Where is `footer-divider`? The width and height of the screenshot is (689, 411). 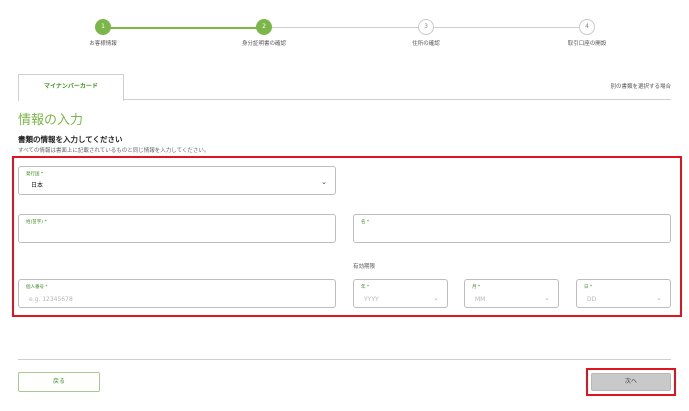
footer-divider is located at coordinates (344, 359).